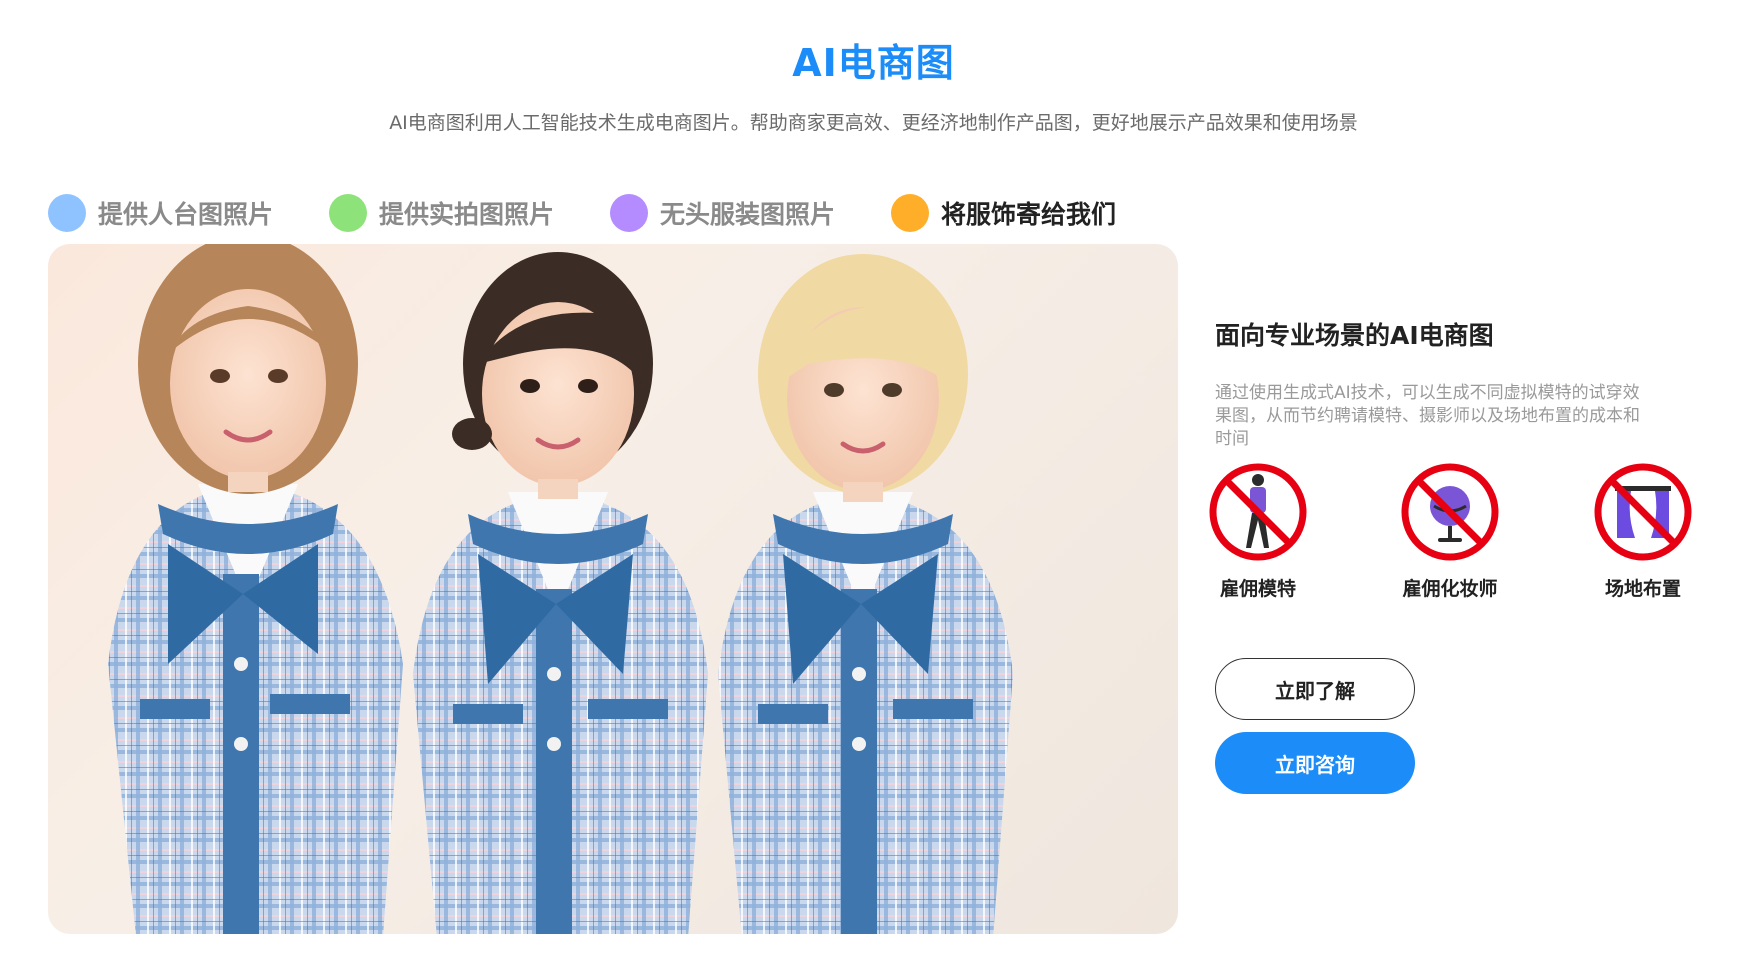  What do you see at coordinates (1642, 589) in the screenshot?
I see `feature-label: 场地布置` at bounding box center [1642, 589].